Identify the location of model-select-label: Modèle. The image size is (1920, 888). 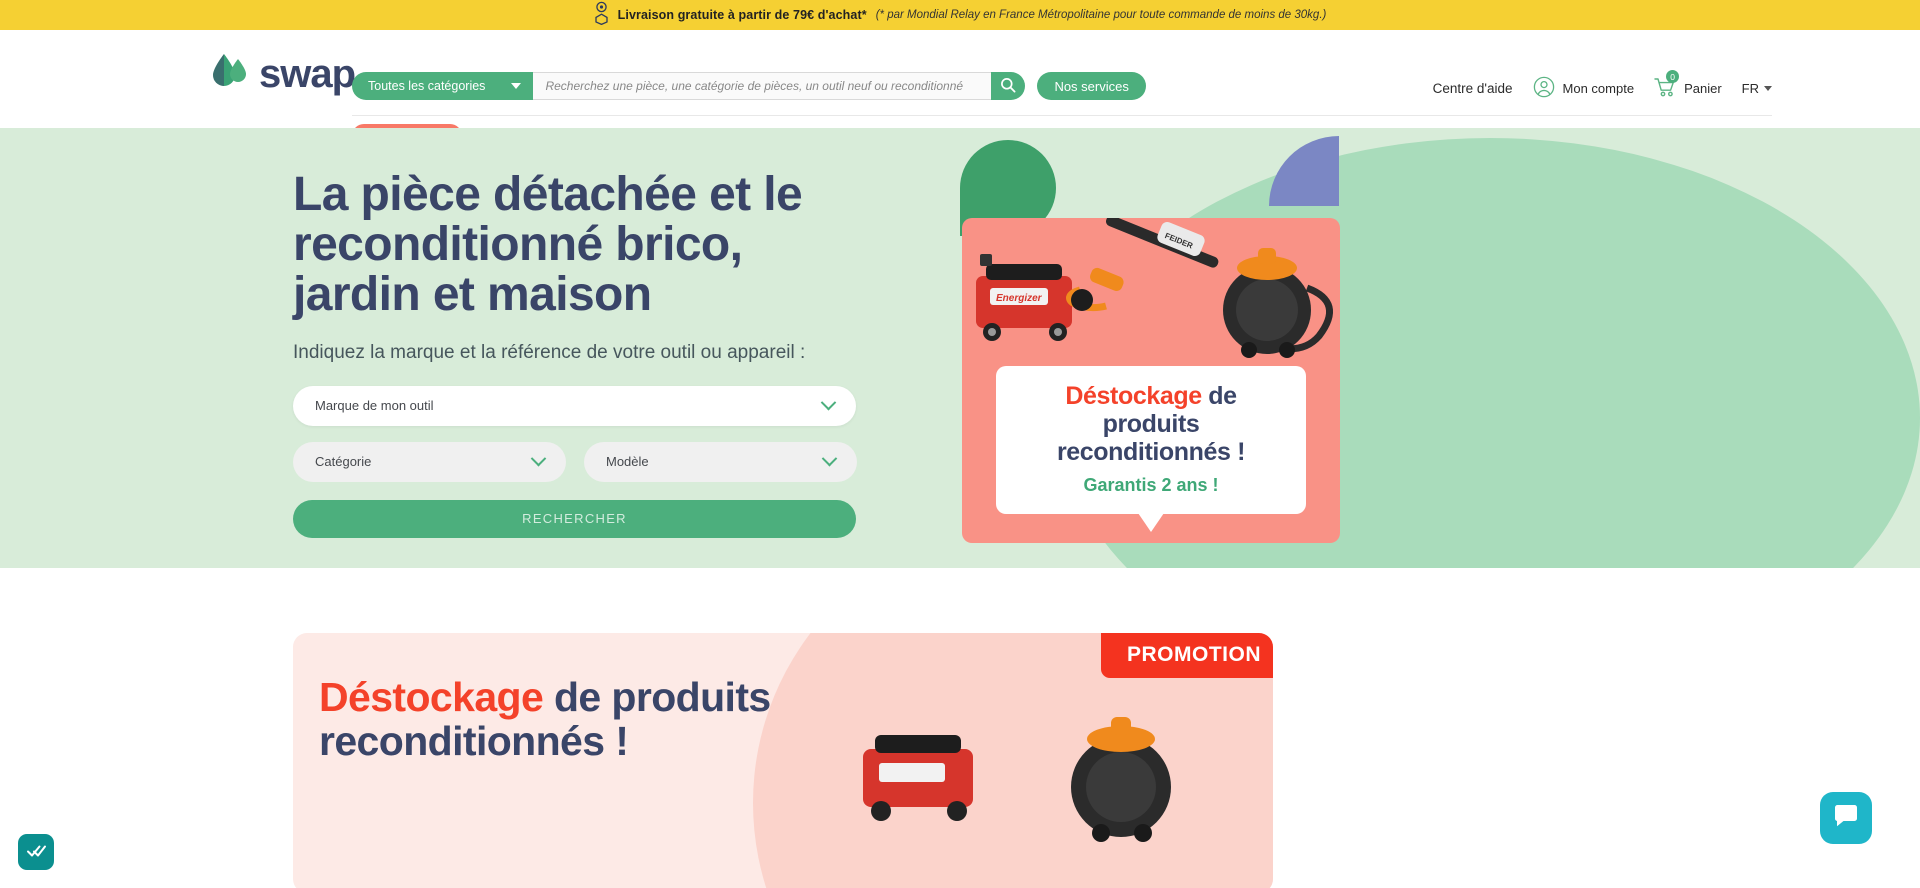
(627, 462).